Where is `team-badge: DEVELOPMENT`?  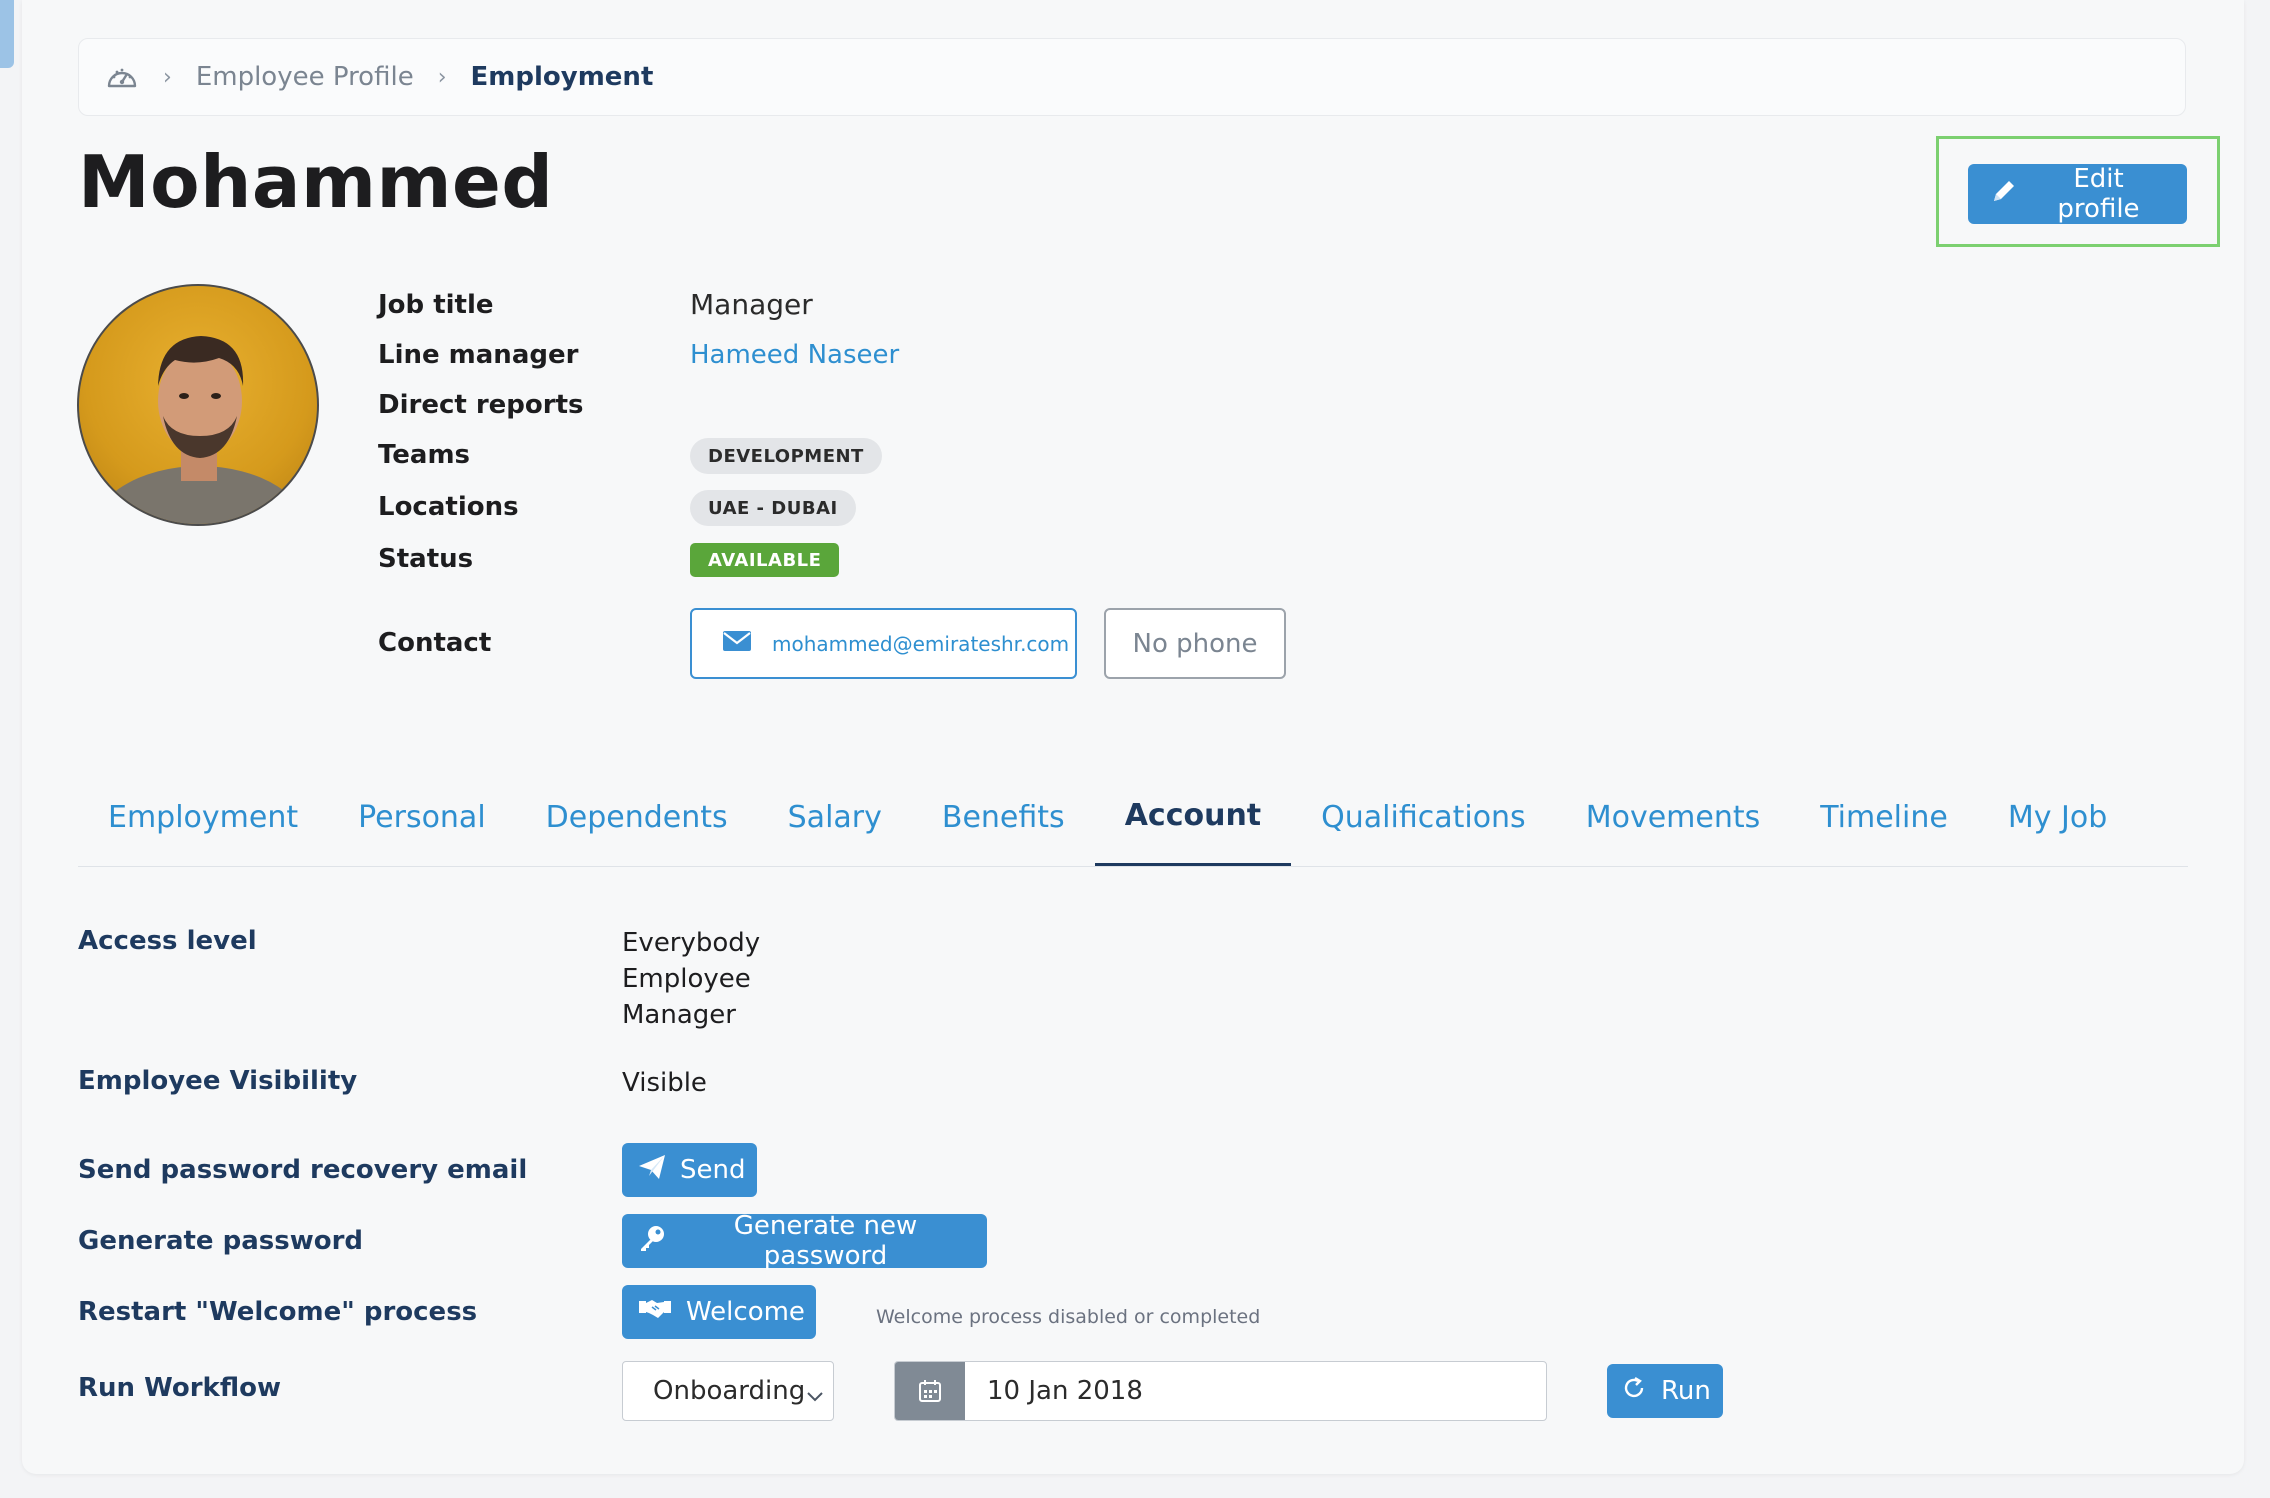
team-badge: DEVELOPMENT is located at coordinates (786, 456).